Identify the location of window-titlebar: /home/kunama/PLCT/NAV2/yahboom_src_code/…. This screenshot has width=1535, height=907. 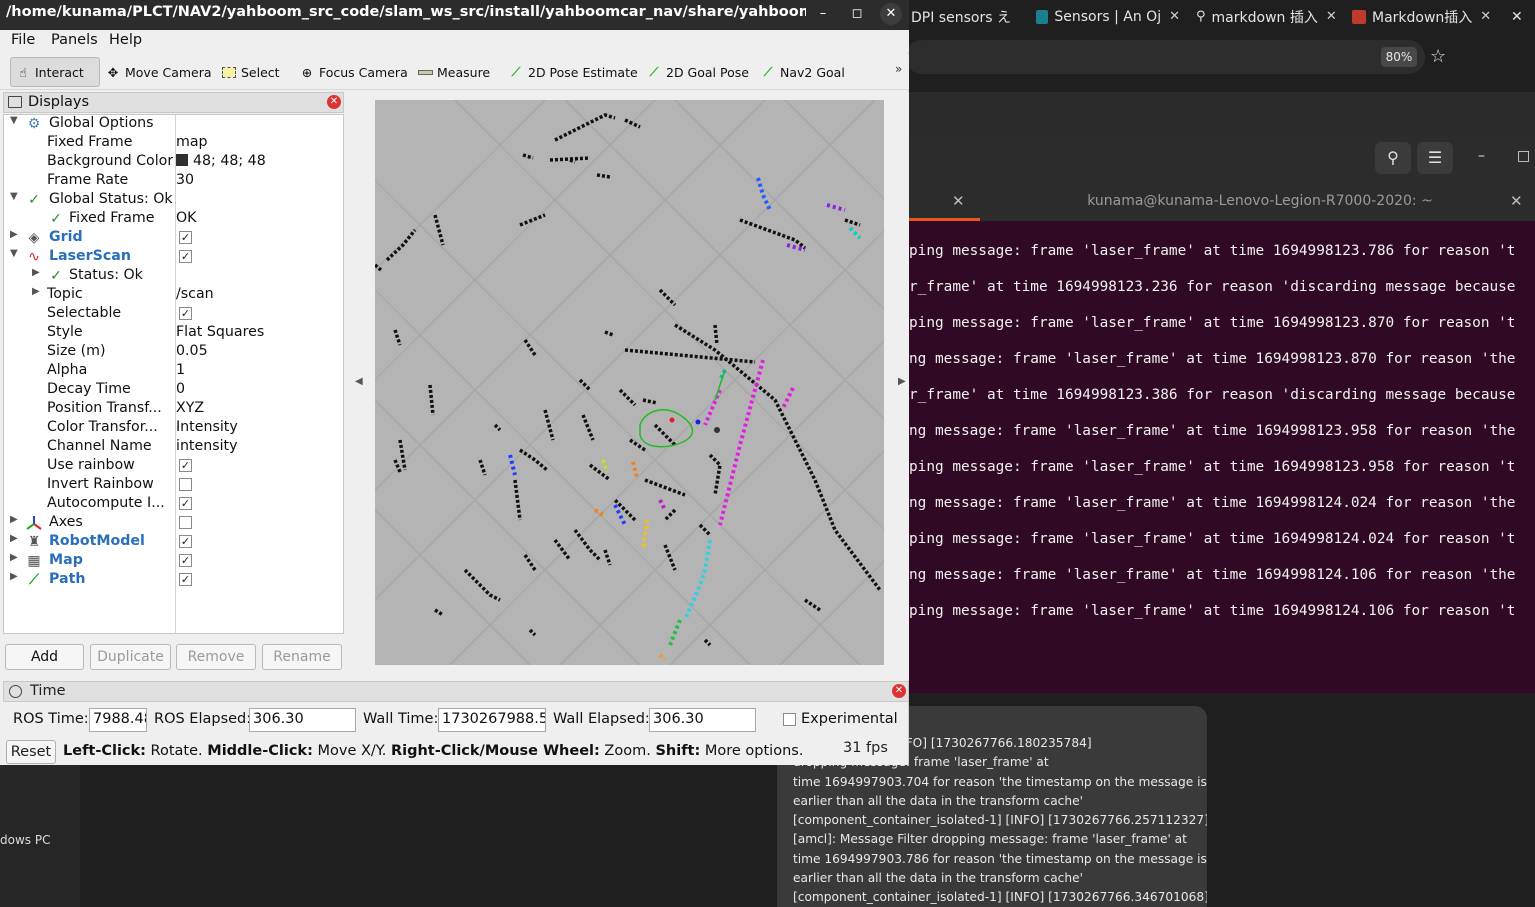
(454, 15).